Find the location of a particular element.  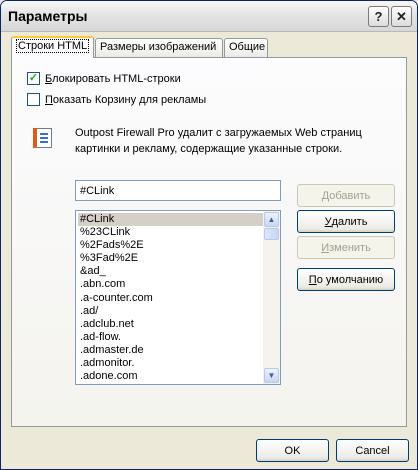

tab-html-strings: Строки HTML is located at coordinates (52, 47).